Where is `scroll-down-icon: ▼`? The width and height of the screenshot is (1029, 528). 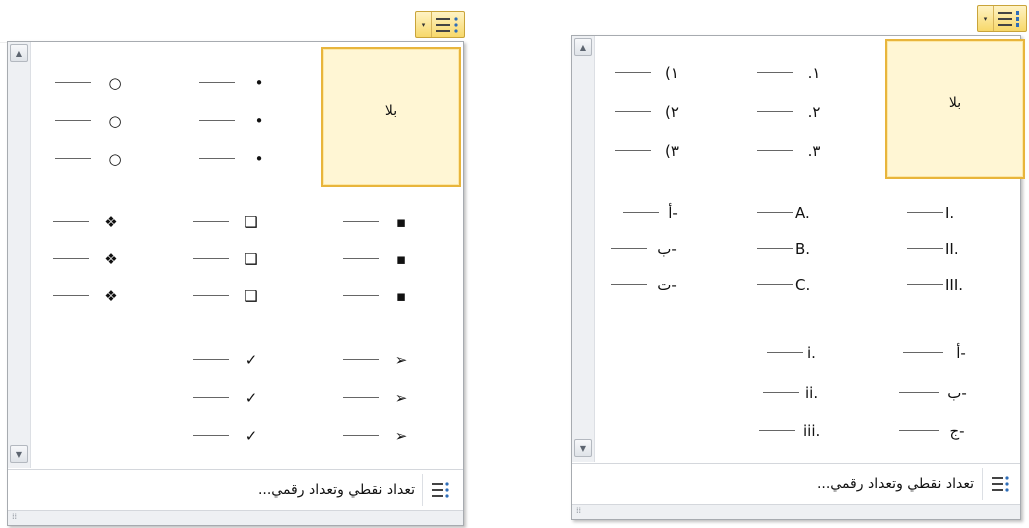 scroll-down-icon: ▼ is located at coordinates (19, 454).